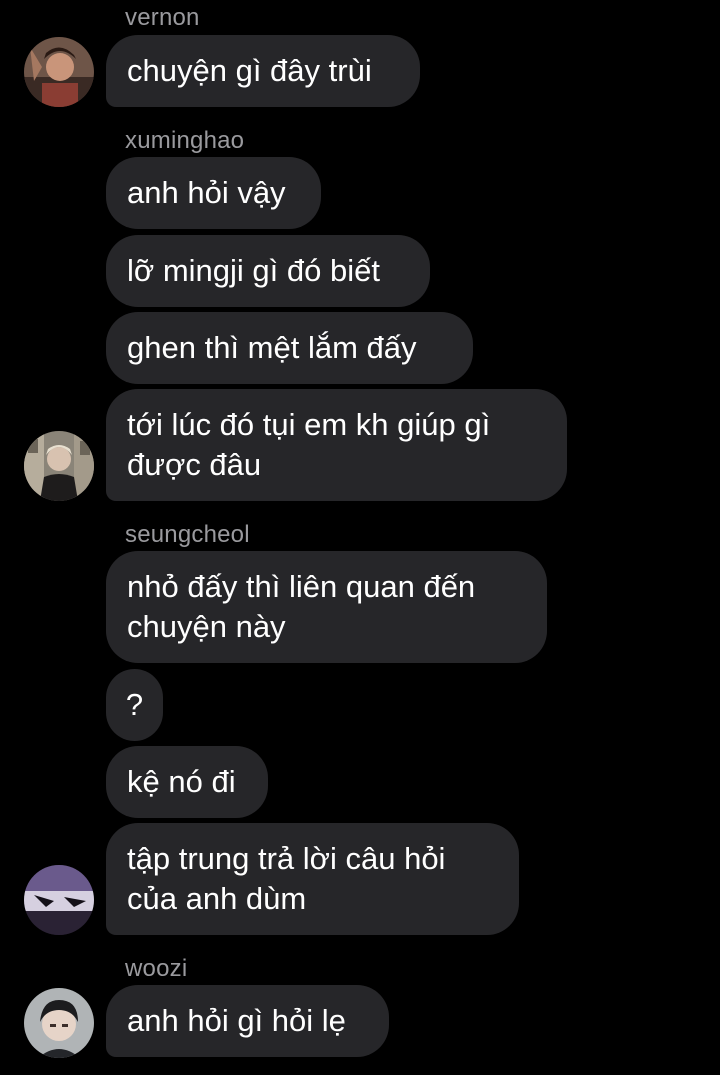 Image resolution: width=720 pixels, height=1075 pixels. I want to click on sender-name-xuminghao: xuminghao, so click(185, 140).